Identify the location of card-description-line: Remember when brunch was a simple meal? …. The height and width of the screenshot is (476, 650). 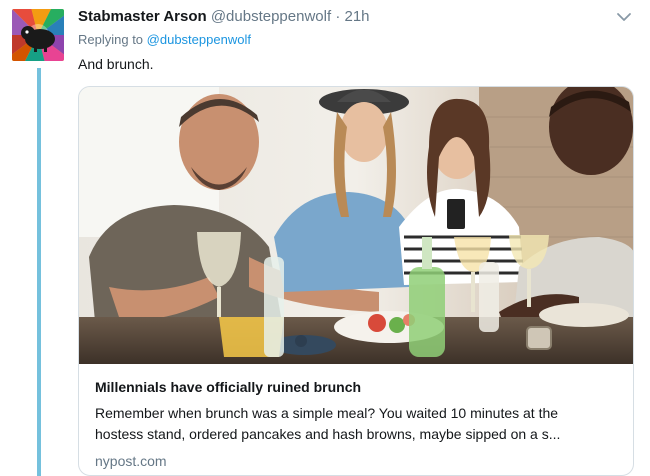
(327, 413).